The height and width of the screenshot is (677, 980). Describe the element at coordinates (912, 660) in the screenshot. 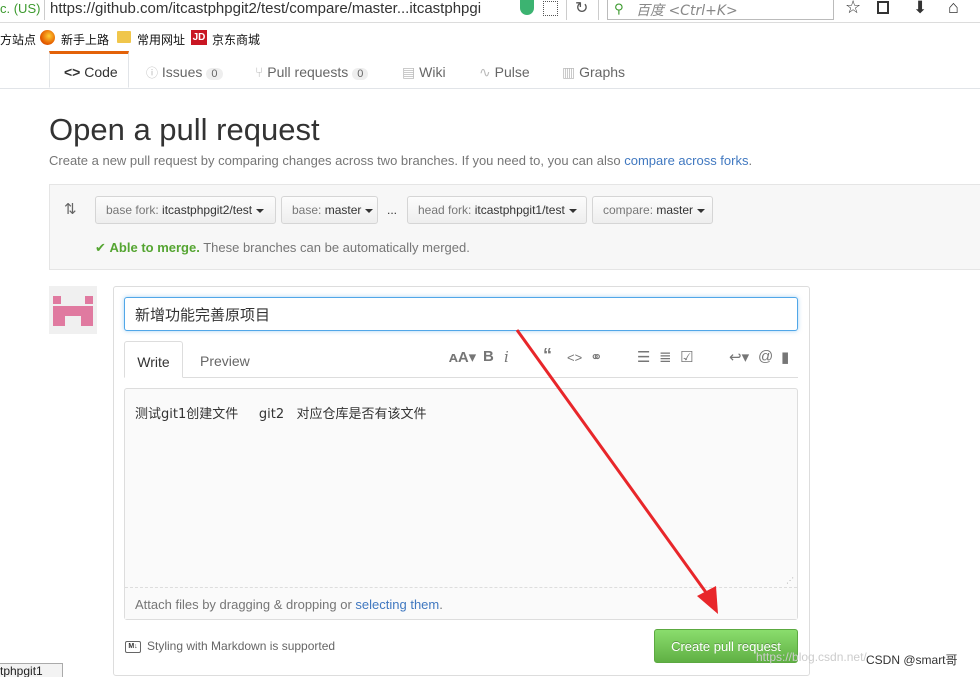

I see `watermark: CSDN @smart哥` at that location.